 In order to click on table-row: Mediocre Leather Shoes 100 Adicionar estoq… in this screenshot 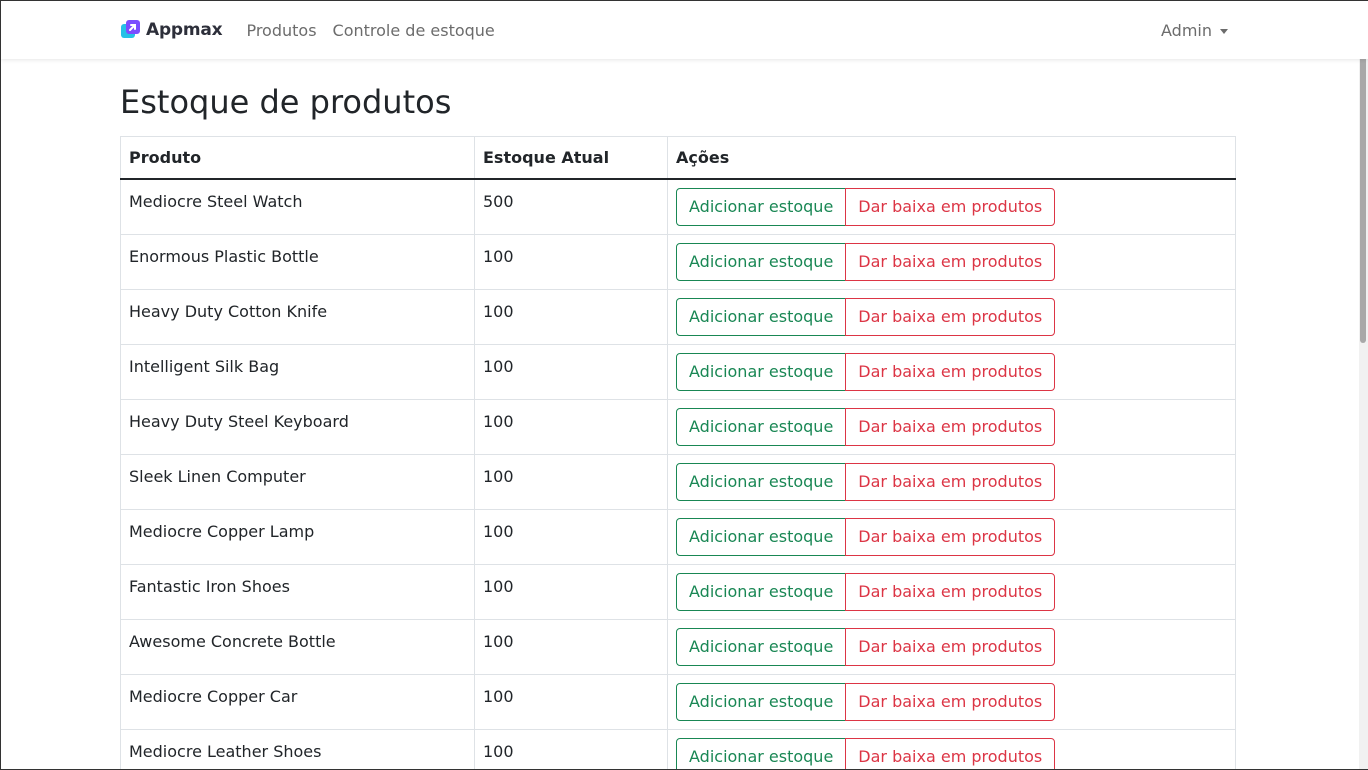, I will do `click(678, 748)`.